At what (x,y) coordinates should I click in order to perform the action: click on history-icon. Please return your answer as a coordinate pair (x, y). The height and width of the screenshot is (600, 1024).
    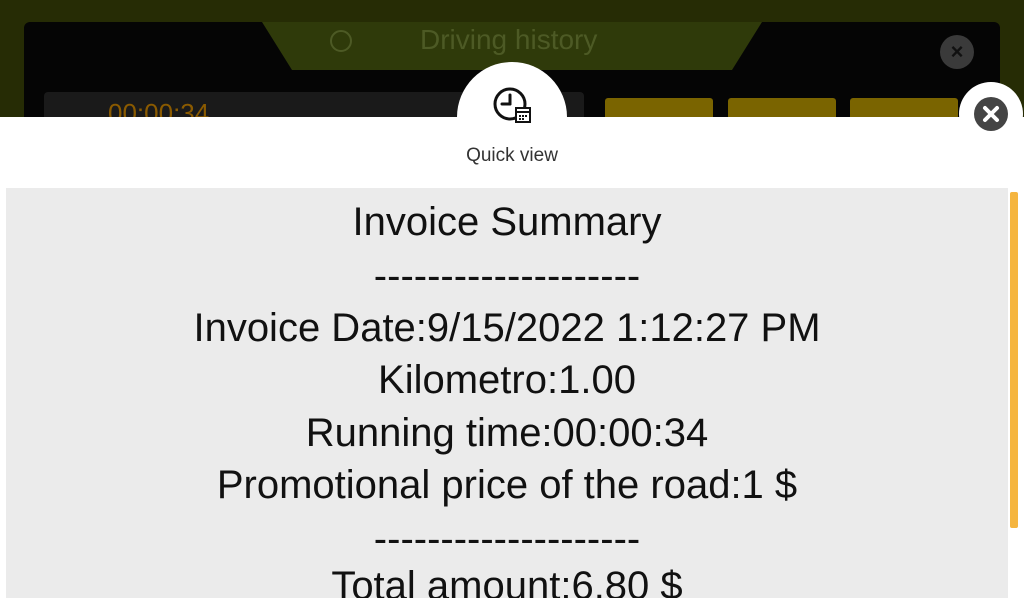
    Looking at the image, I should click on (341, 41).